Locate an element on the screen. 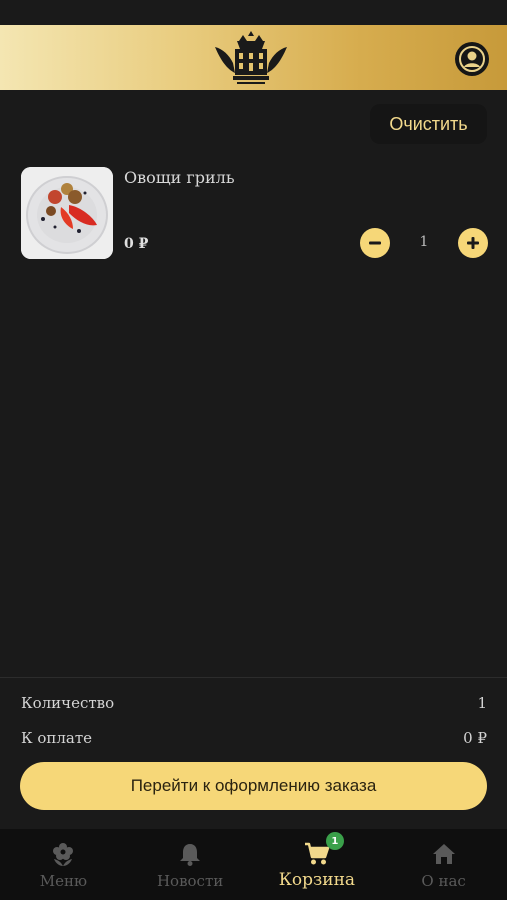  tab-label: Меню is located at coordinates (63, 881).